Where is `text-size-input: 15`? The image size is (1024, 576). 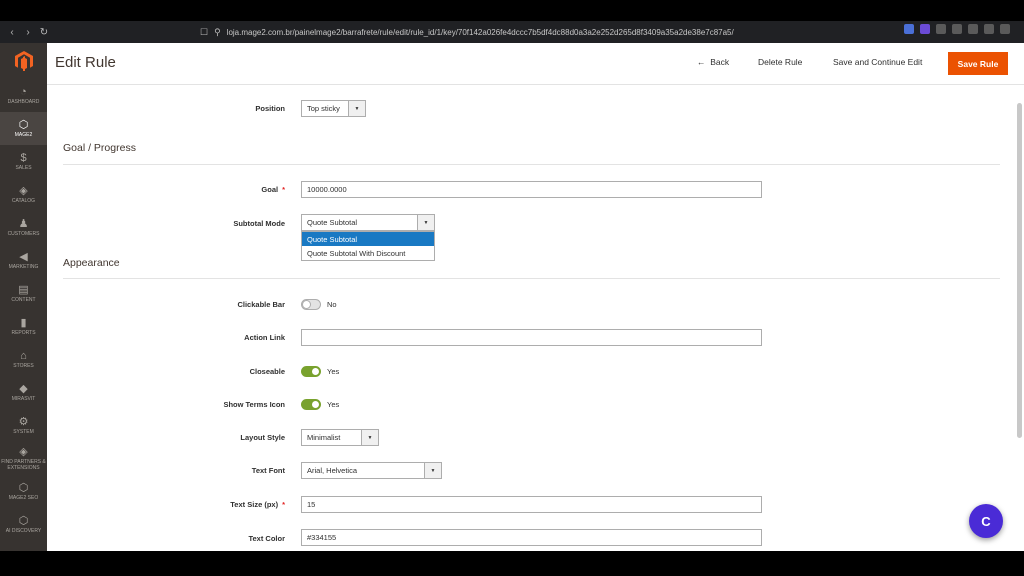 text-size-input: 15 is located at coordinates (531, 504).